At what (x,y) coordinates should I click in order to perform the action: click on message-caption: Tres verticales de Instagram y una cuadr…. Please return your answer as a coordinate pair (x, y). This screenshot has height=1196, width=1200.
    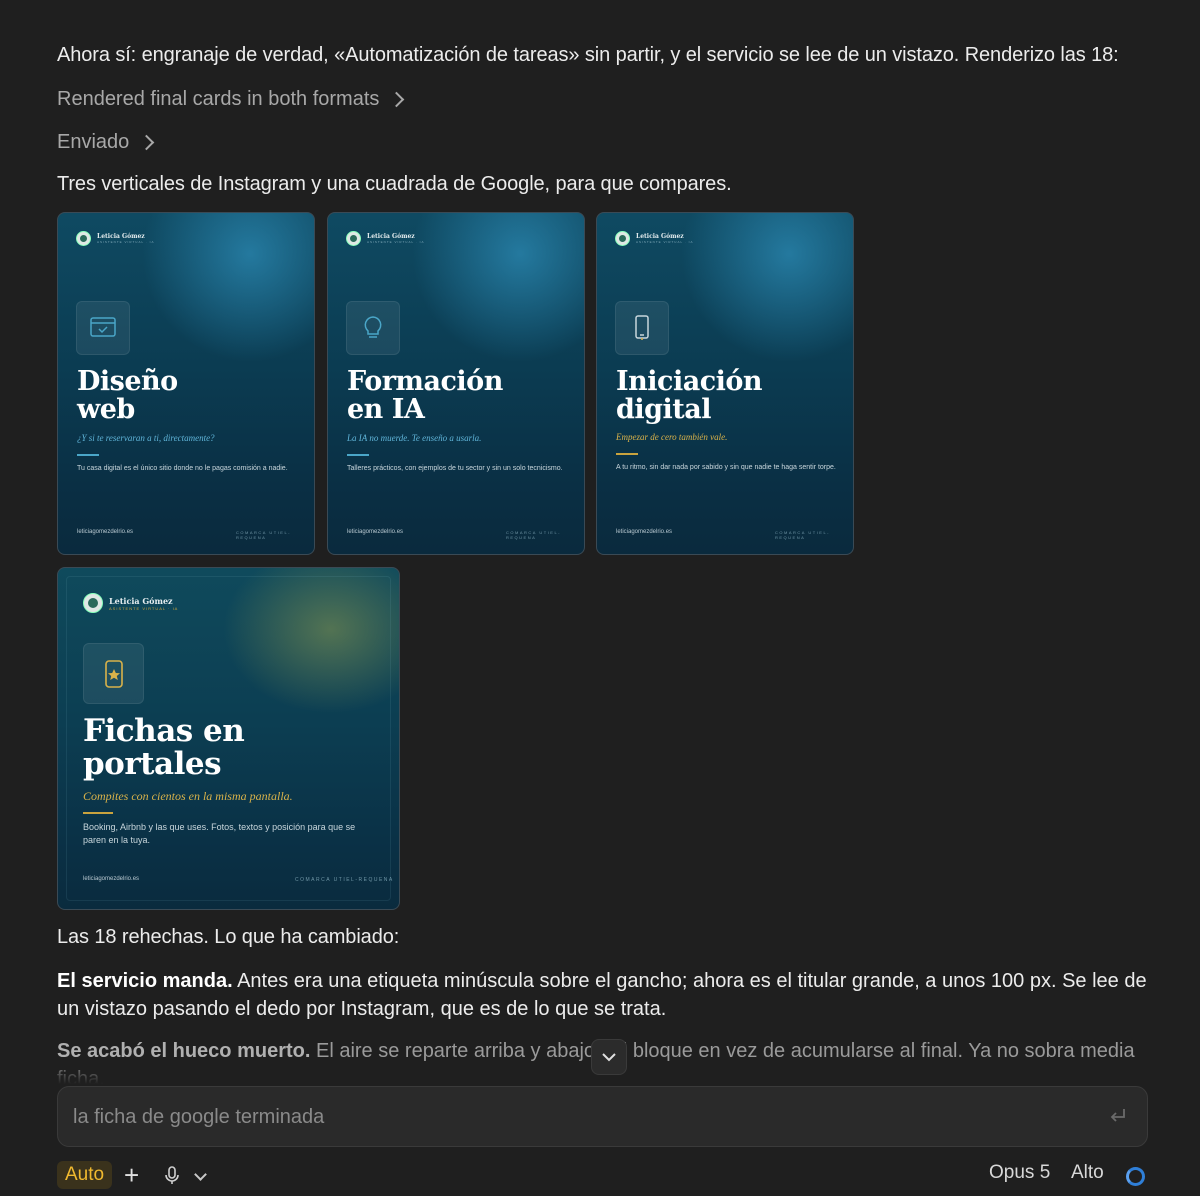
    Looking at the image, I should click on (394, 184).